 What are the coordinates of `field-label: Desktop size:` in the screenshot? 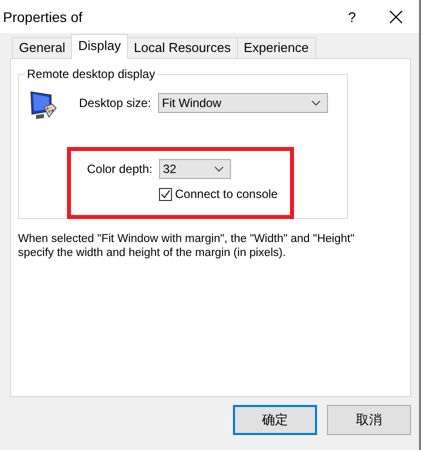 It's located at (115, 103).